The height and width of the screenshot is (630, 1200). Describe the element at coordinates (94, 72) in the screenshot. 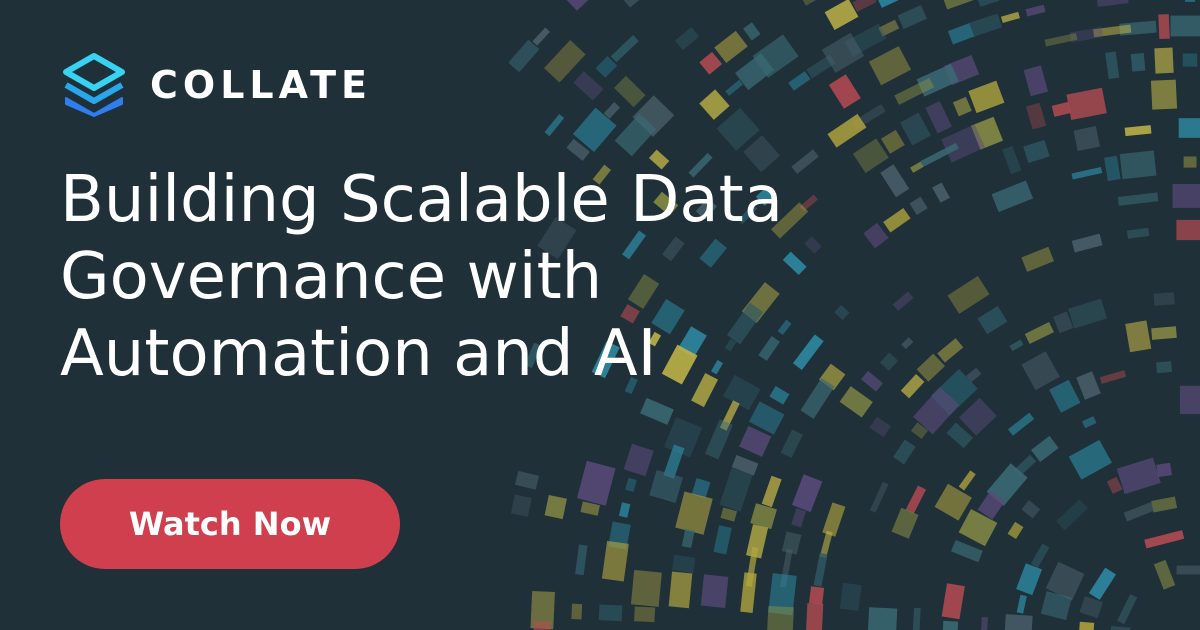

I see `logo-layer-top` at that location.